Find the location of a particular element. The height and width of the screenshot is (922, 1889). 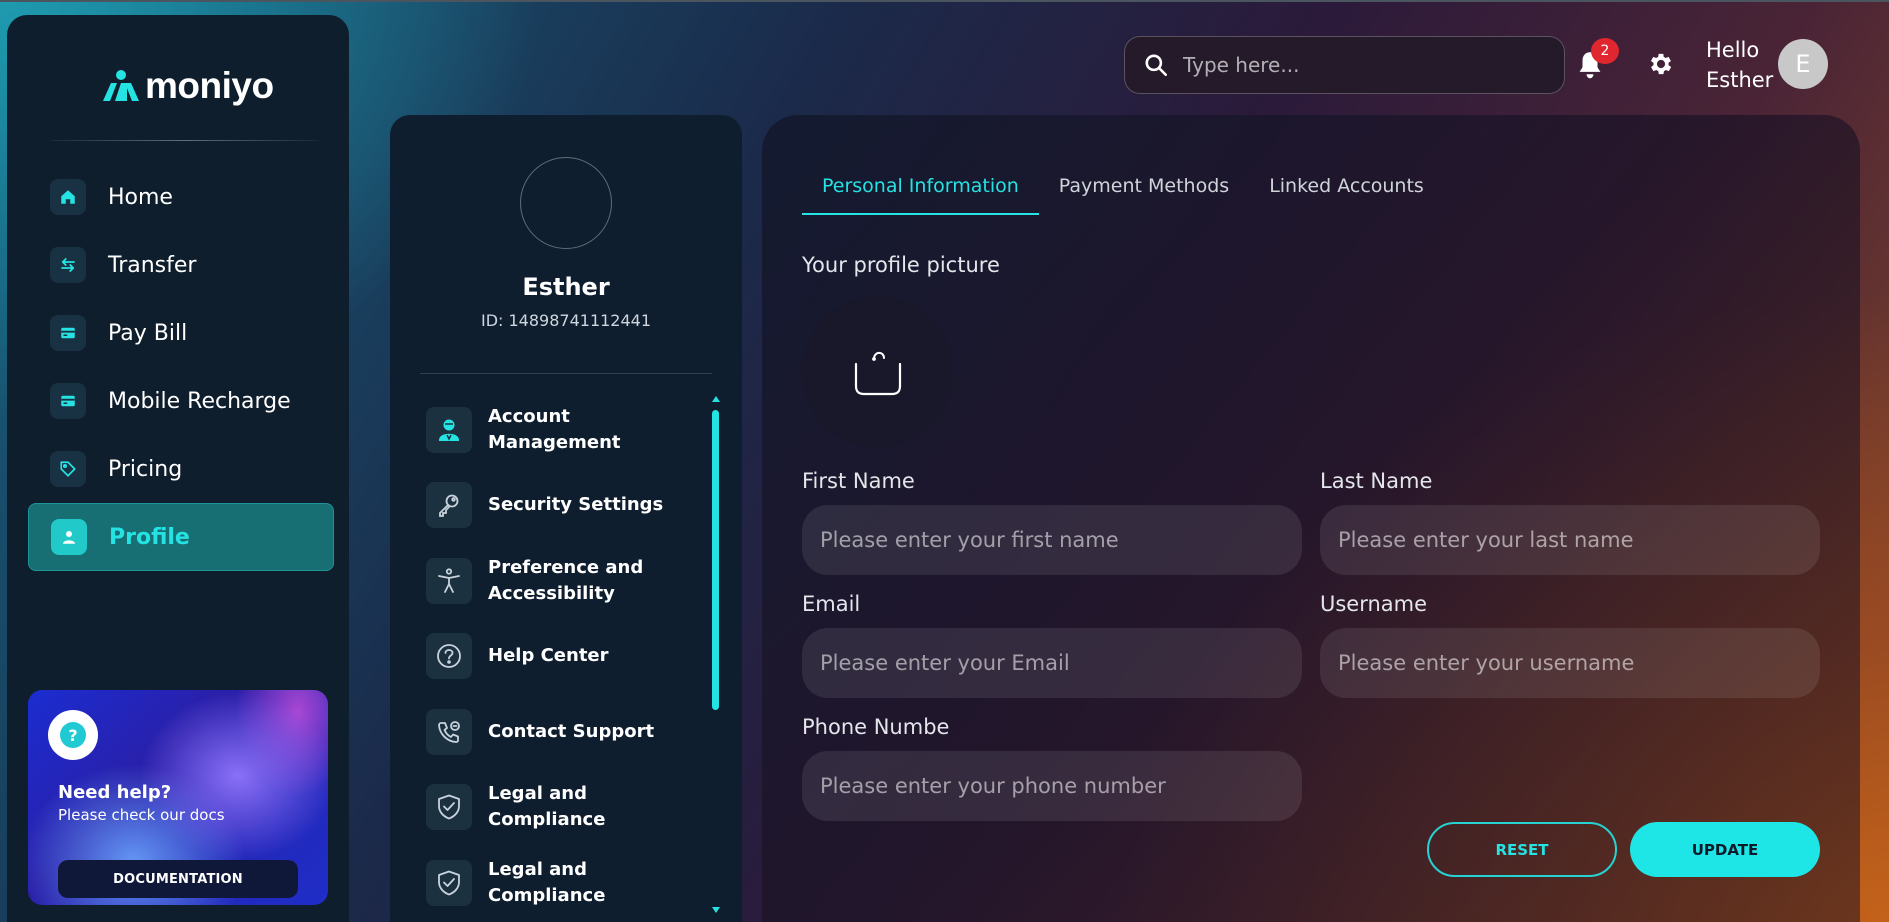

sidebar-item-label: Mobile Recharge is located at coordinates (199, 401).